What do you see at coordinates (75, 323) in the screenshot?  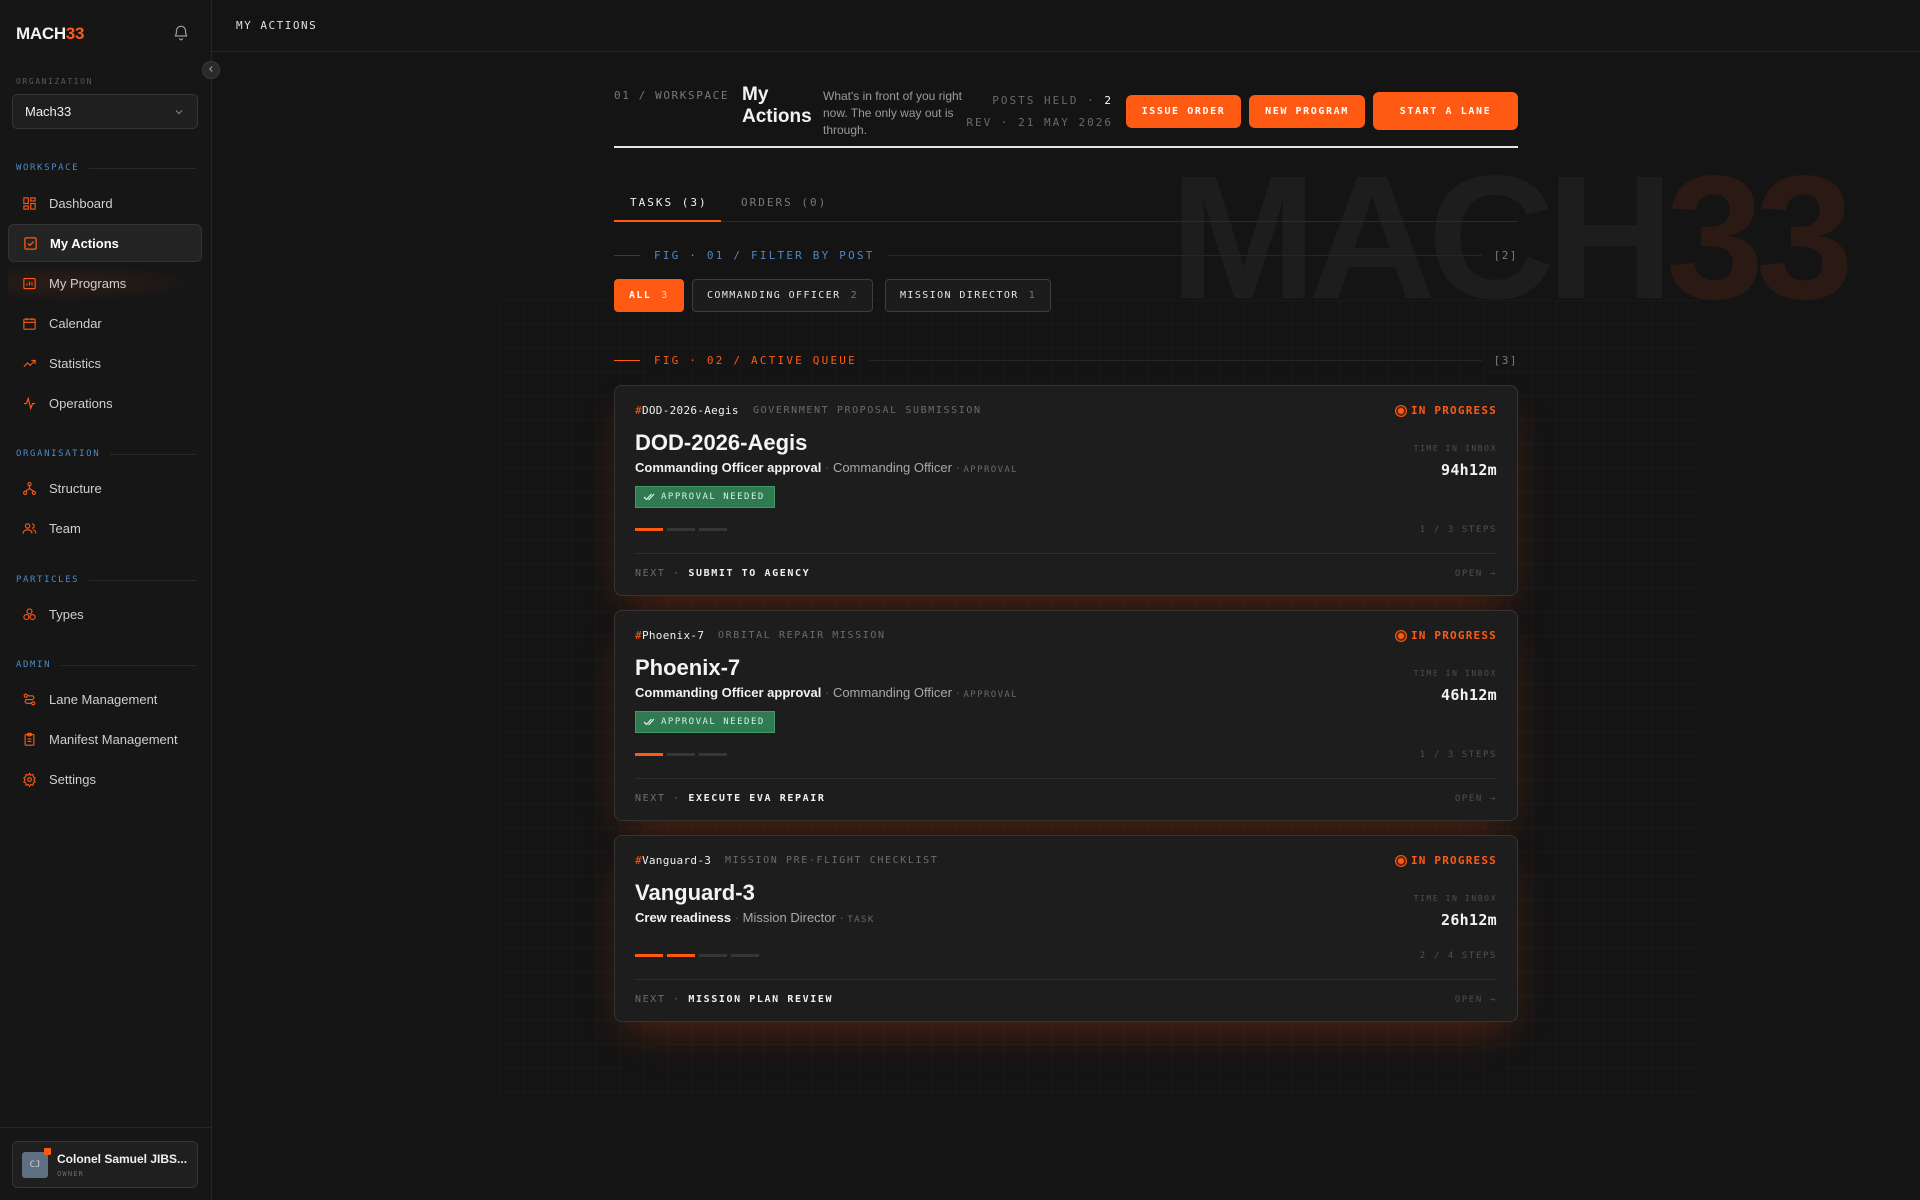 I see `sidebar-item-label: Calendar` at bounding box center [75, 323].